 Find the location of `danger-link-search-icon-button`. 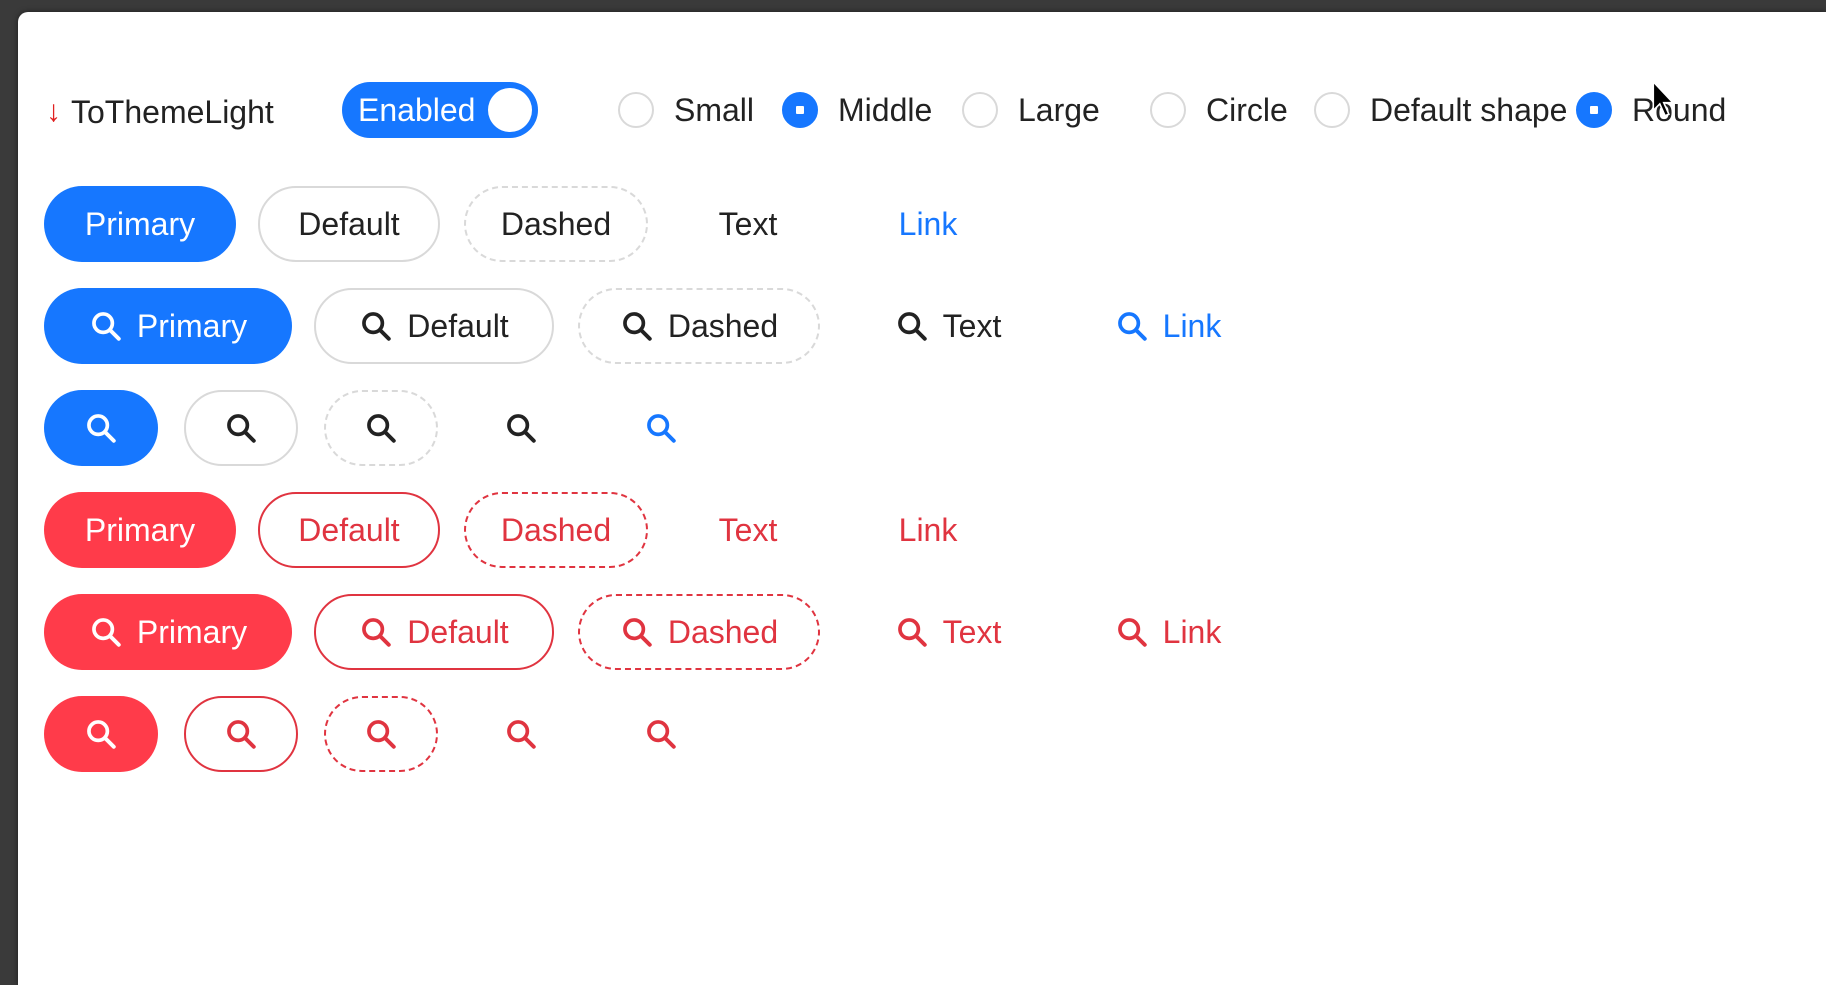

danger-link-search-icon-button is located at coordinates (661, 734).